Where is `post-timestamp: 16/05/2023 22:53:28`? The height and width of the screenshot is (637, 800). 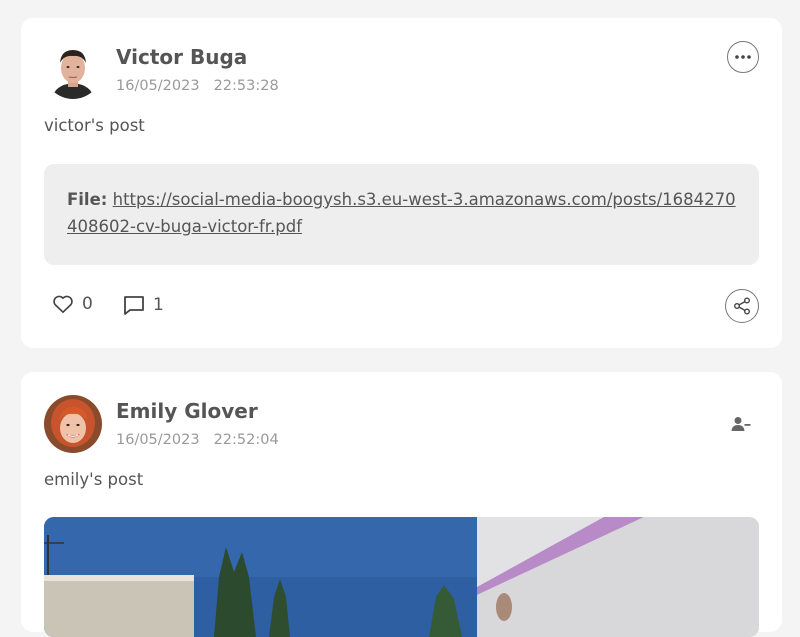
post-timestamp: 16/05/2023 22:53:28 is located at coordinates (197, 86).